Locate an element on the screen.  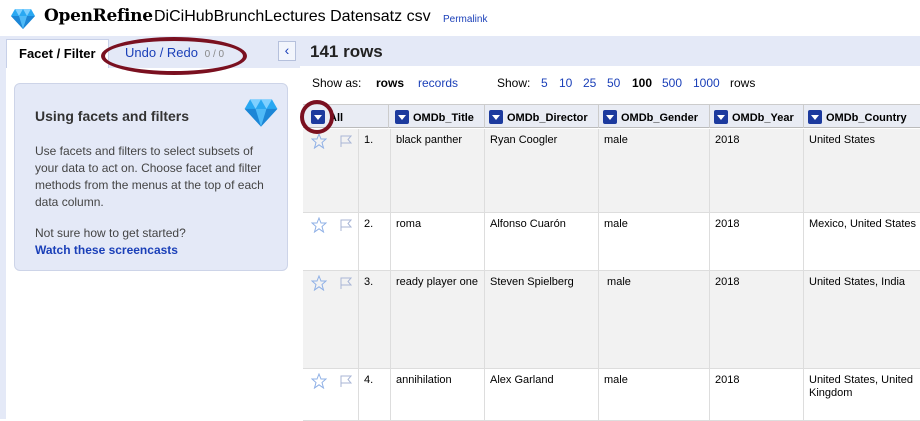
cell-country: United States, United Kingdom is located at coordinates (862, 394).